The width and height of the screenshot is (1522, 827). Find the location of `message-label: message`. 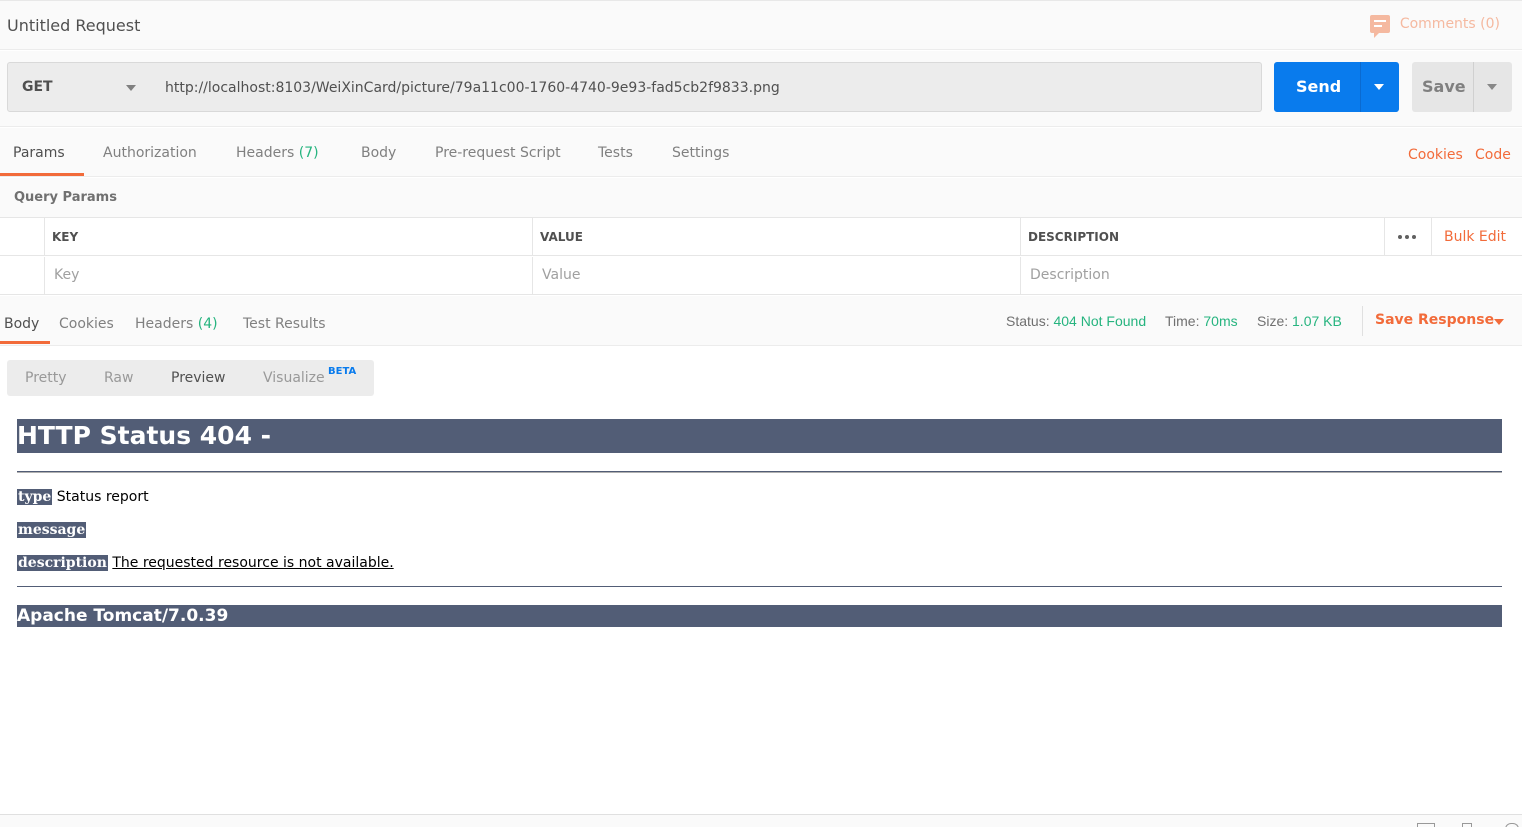

message-label: message is located at coordinates (52, 530).